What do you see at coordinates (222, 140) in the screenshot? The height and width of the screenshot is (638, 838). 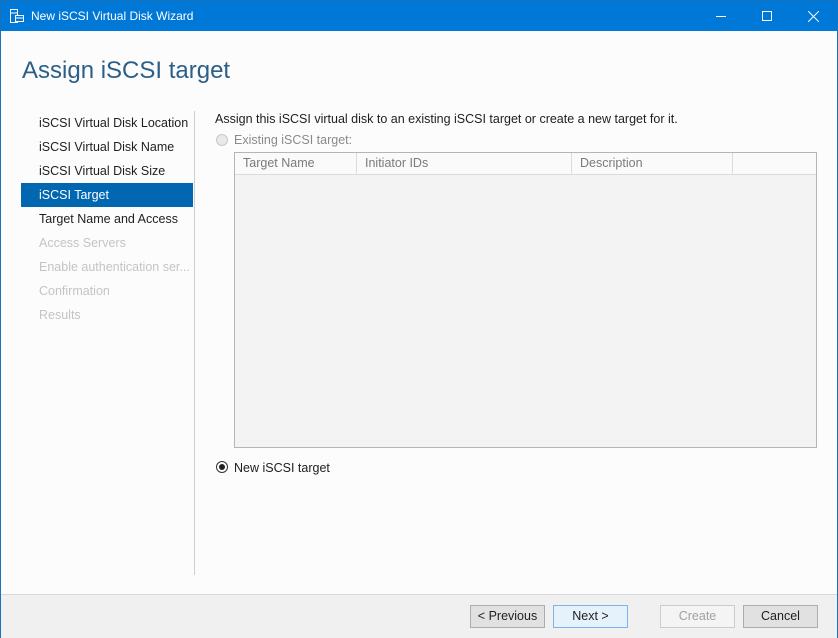 I see `existing-target-radio` at bounding box center [222, 140].